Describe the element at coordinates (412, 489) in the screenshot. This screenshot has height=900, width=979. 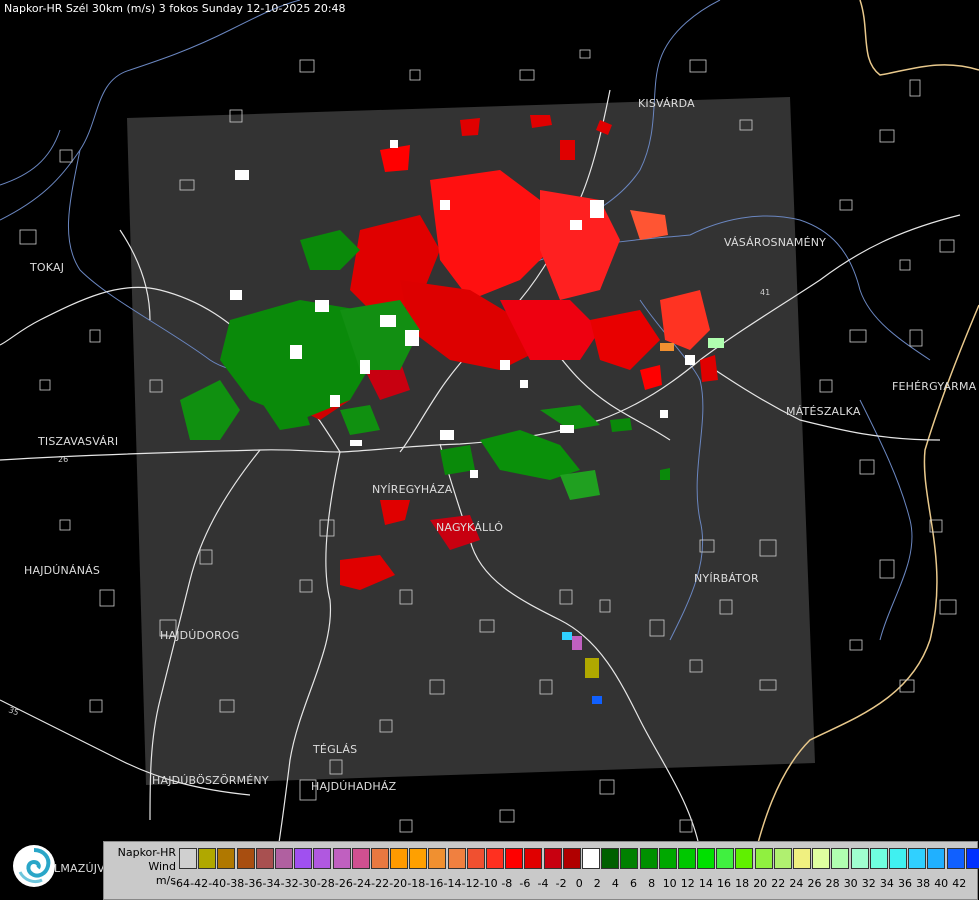
I see `city-label-nyiregyhaza: NYÍREGYHÁZA` at that location.